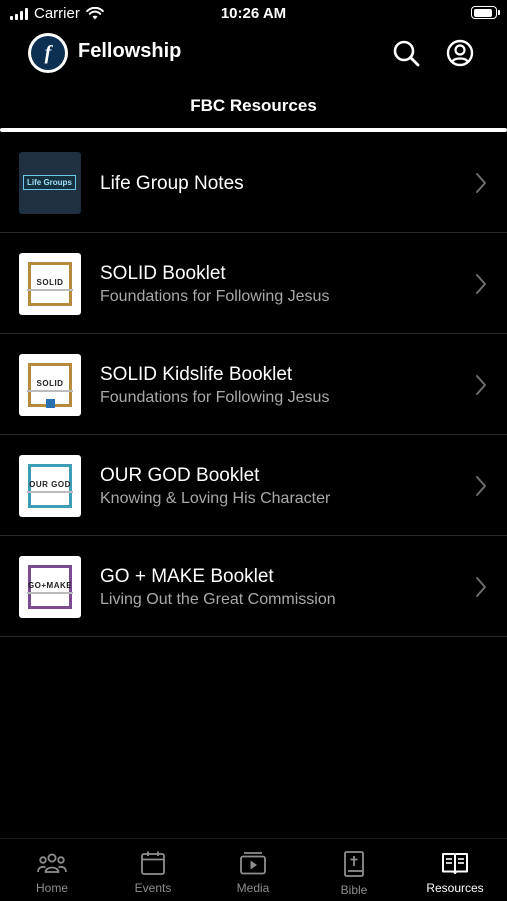 Image resolution: width=507 pixels, height=901 pixels. I want to click on tab-label: Resources, so click(455, 888).